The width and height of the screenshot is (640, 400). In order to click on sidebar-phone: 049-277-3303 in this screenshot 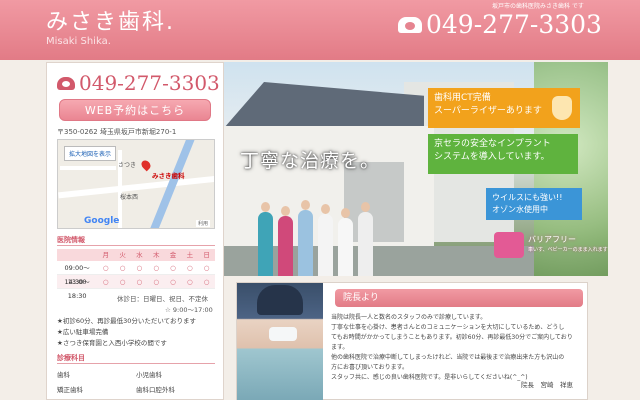, I will do `click(138, 83)`.